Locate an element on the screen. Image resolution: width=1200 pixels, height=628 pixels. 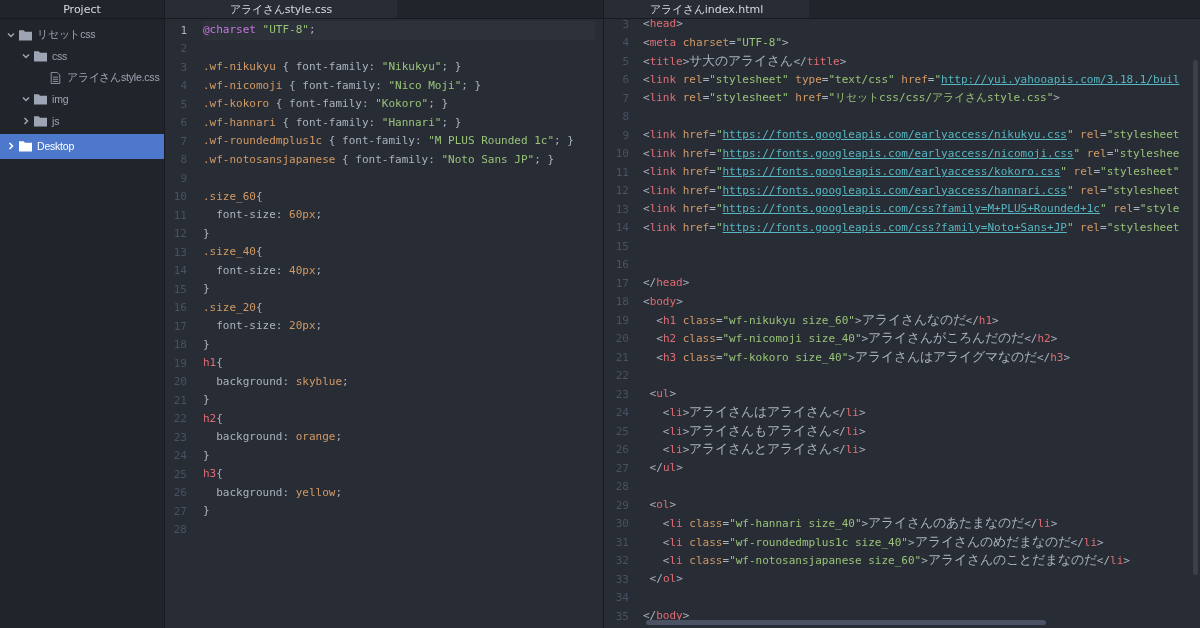
scrollbar-thumb is located at coordinates (846, 622).